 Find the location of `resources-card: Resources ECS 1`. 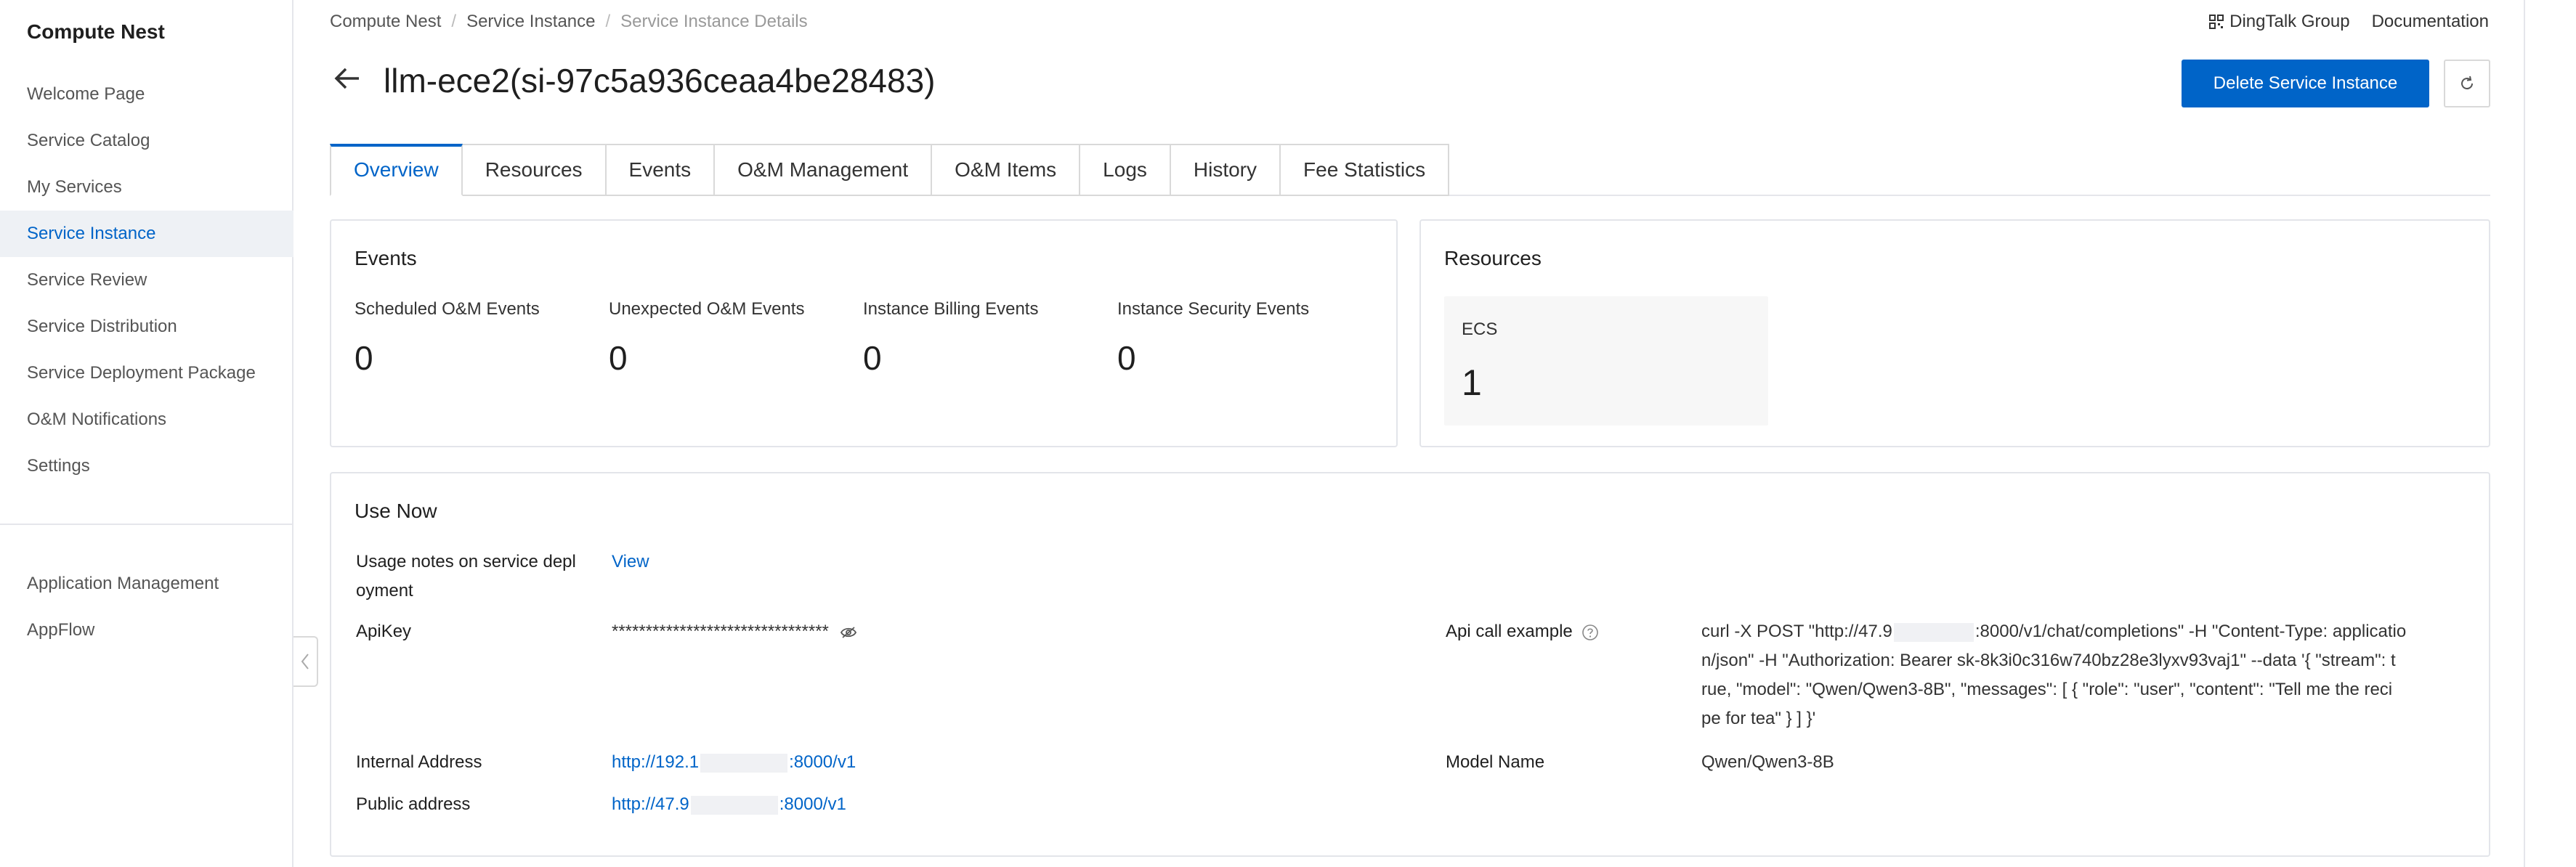

resources-card: Resources ECS 1 is located at coordinates (1954, 333).